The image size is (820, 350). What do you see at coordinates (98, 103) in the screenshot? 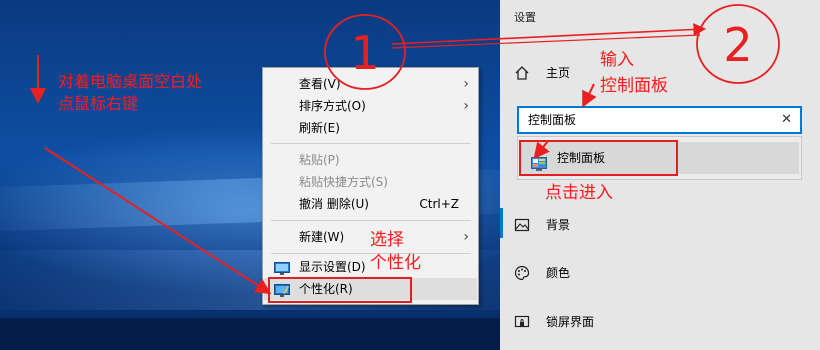
I see `annotation-step1-line2: 点鼠标右键` at bounding box center [98, 103].